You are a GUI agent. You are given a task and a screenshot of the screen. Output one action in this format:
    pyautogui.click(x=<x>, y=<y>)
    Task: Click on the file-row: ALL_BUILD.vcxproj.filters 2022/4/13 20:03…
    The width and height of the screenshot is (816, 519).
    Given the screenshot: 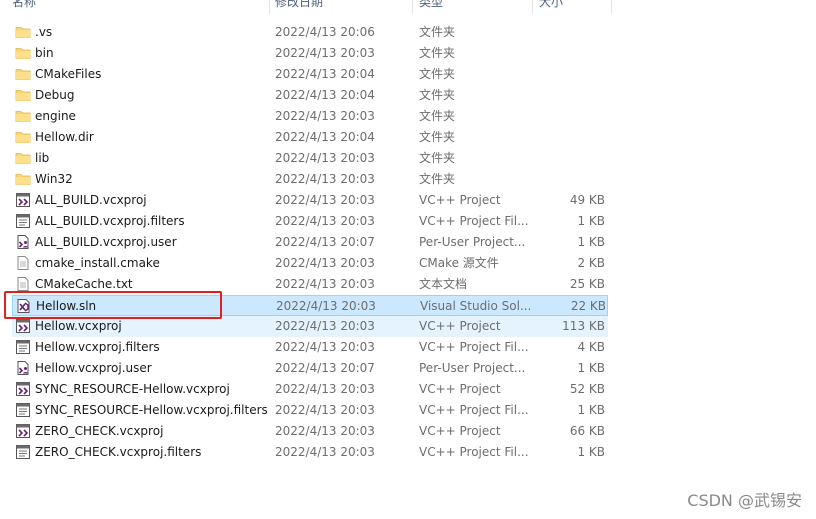 What is the action you would take?
    pyautogui.click(x=310, y=221)
    